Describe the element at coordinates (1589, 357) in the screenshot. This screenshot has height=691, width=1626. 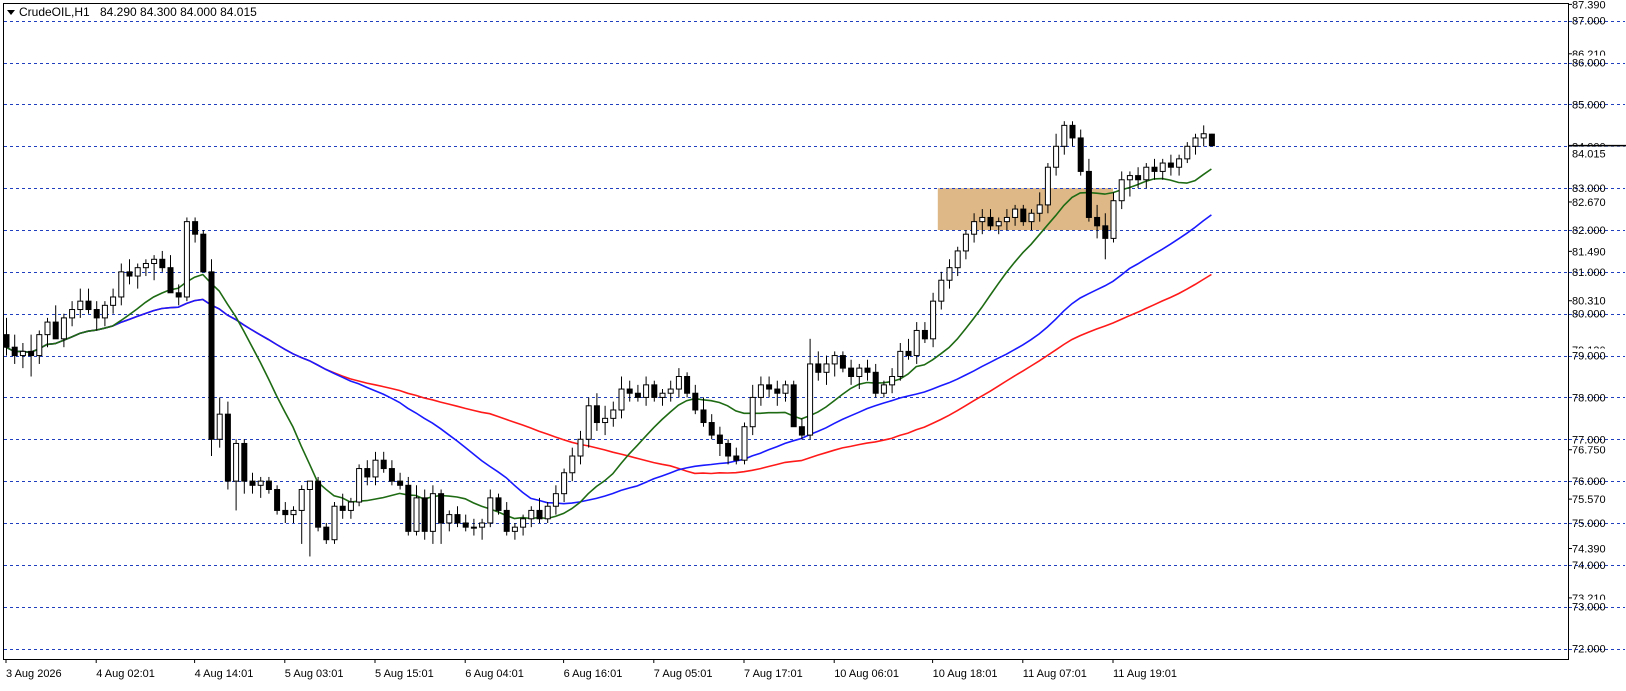
I see `level-label: 79.000` at that location.